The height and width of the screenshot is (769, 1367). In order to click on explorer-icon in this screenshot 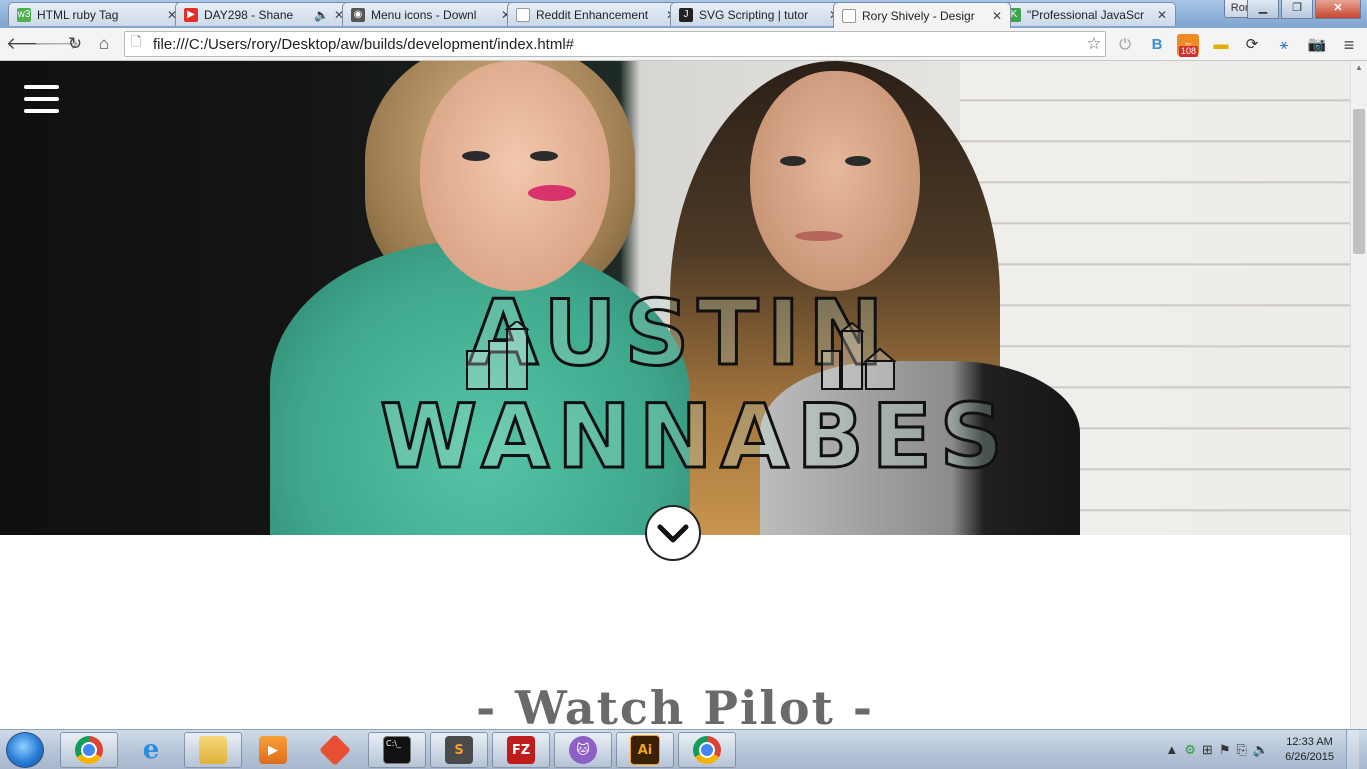, I will do `click(213, 750)`.